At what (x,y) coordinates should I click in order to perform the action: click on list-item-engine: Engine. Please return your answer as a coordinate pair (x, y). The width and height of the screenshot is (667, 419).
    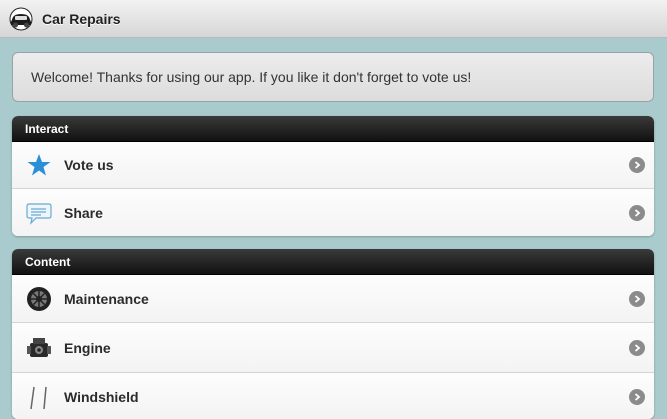
    Looking at the image, I should click on (333, 348).